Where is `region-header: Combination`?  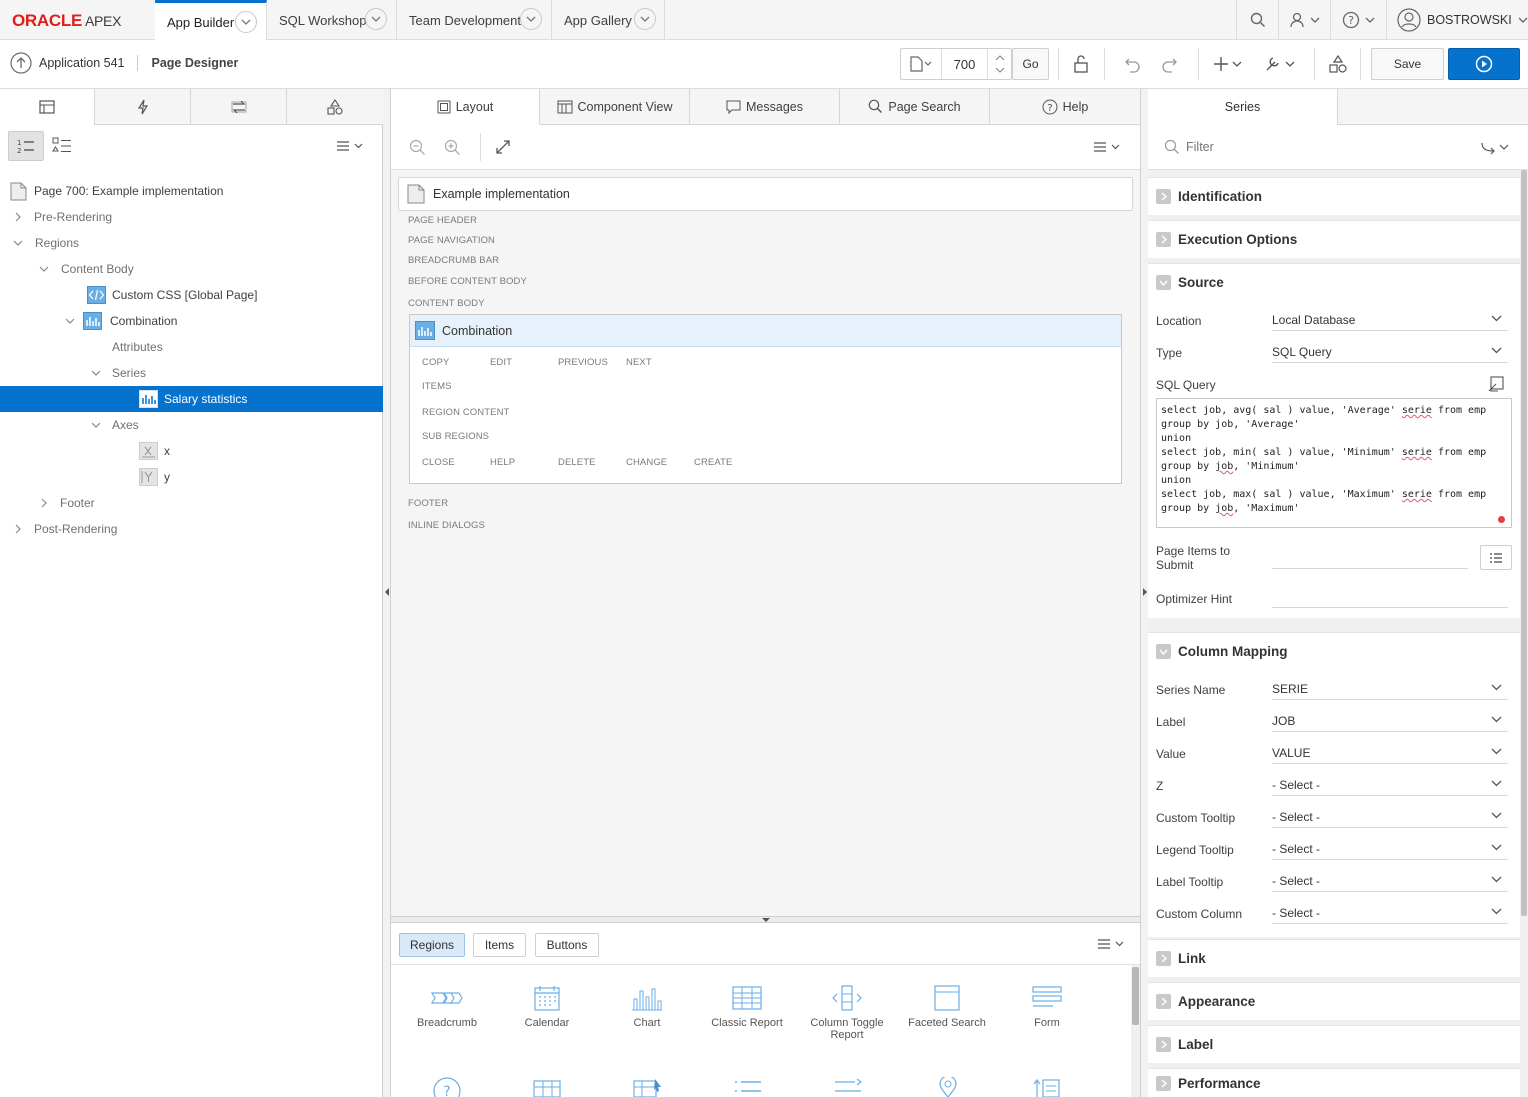 region-header: Combination is located at coordinates (765, 331).